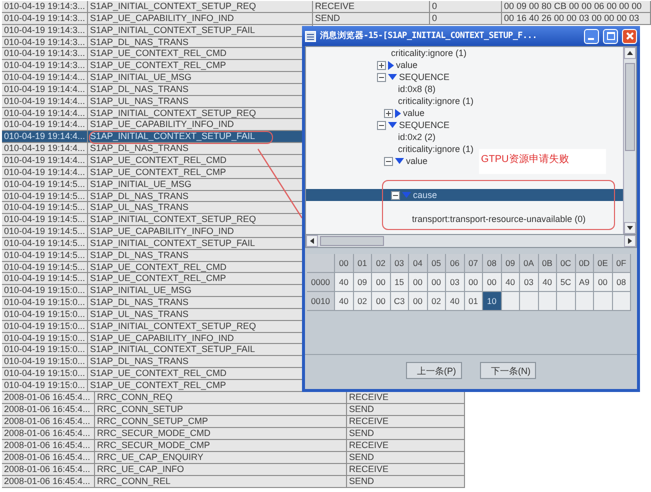 The height and width of the screenshot is (492, 651). I want to click on column-header: 07, so click(473, 263).